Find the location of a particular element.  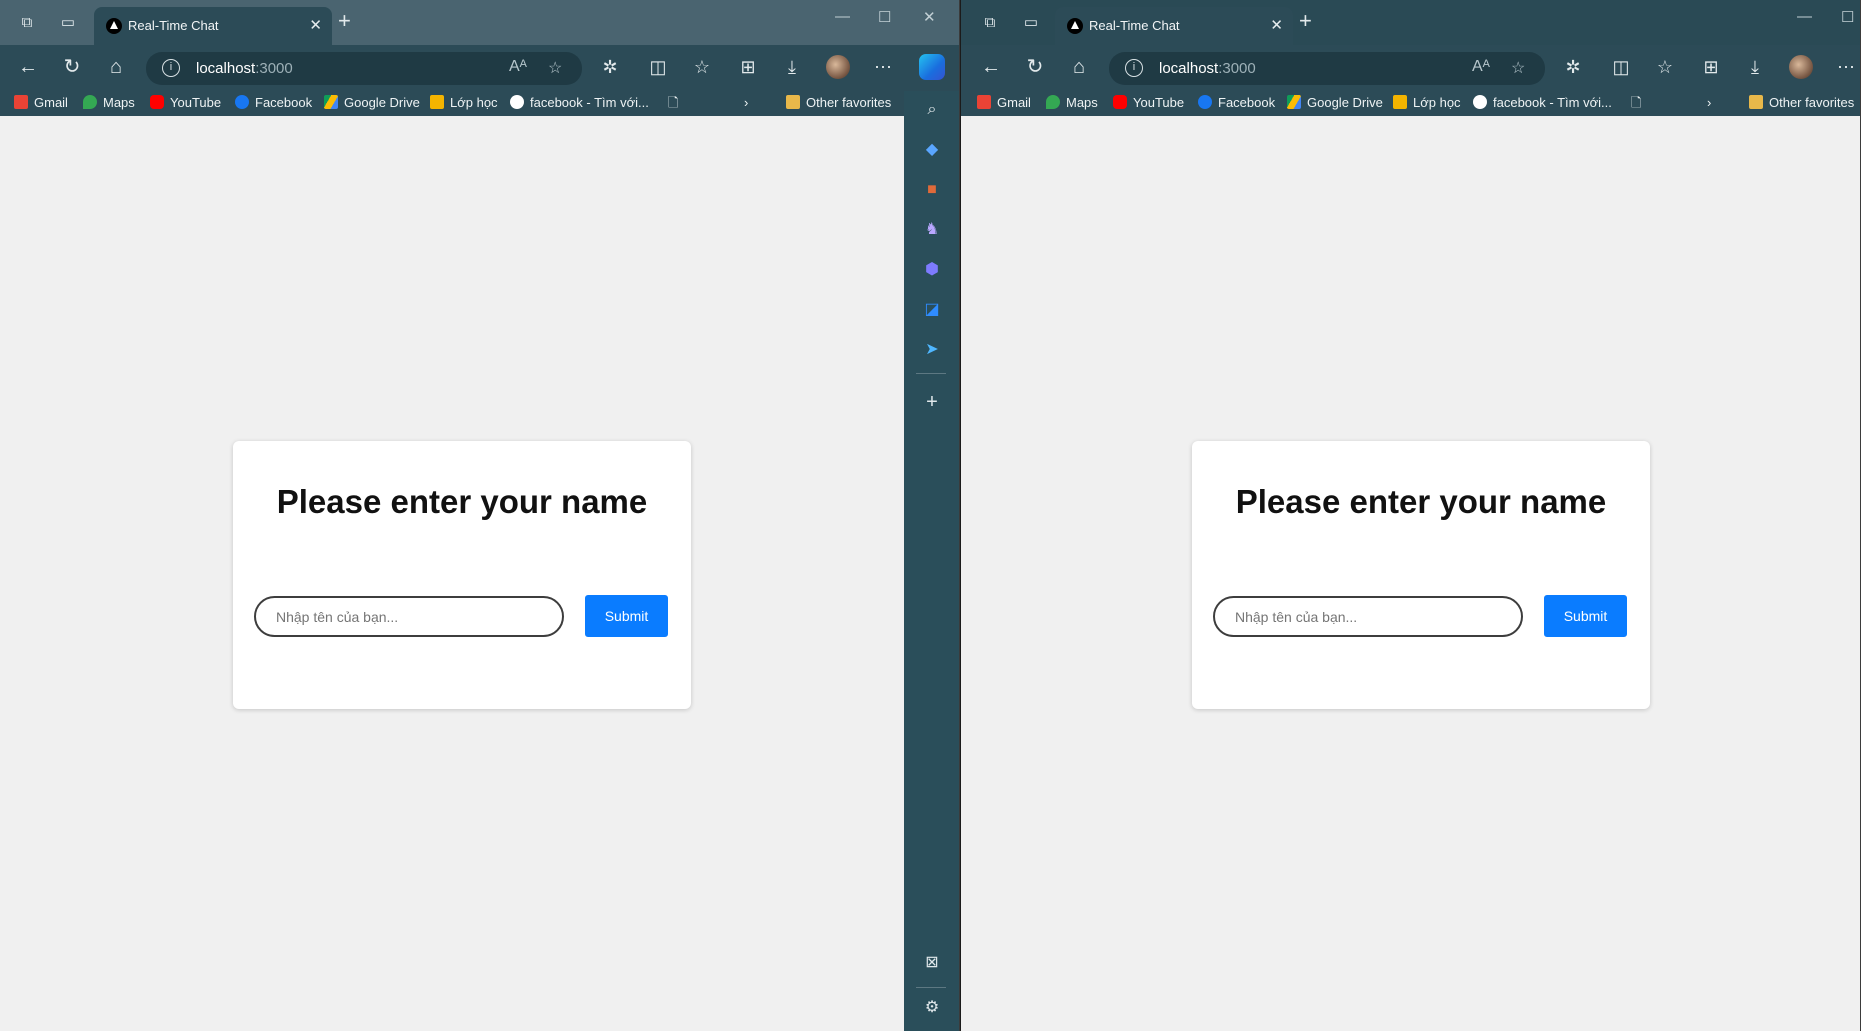

games-icon: ♞ is located at coordinates (932, 230).